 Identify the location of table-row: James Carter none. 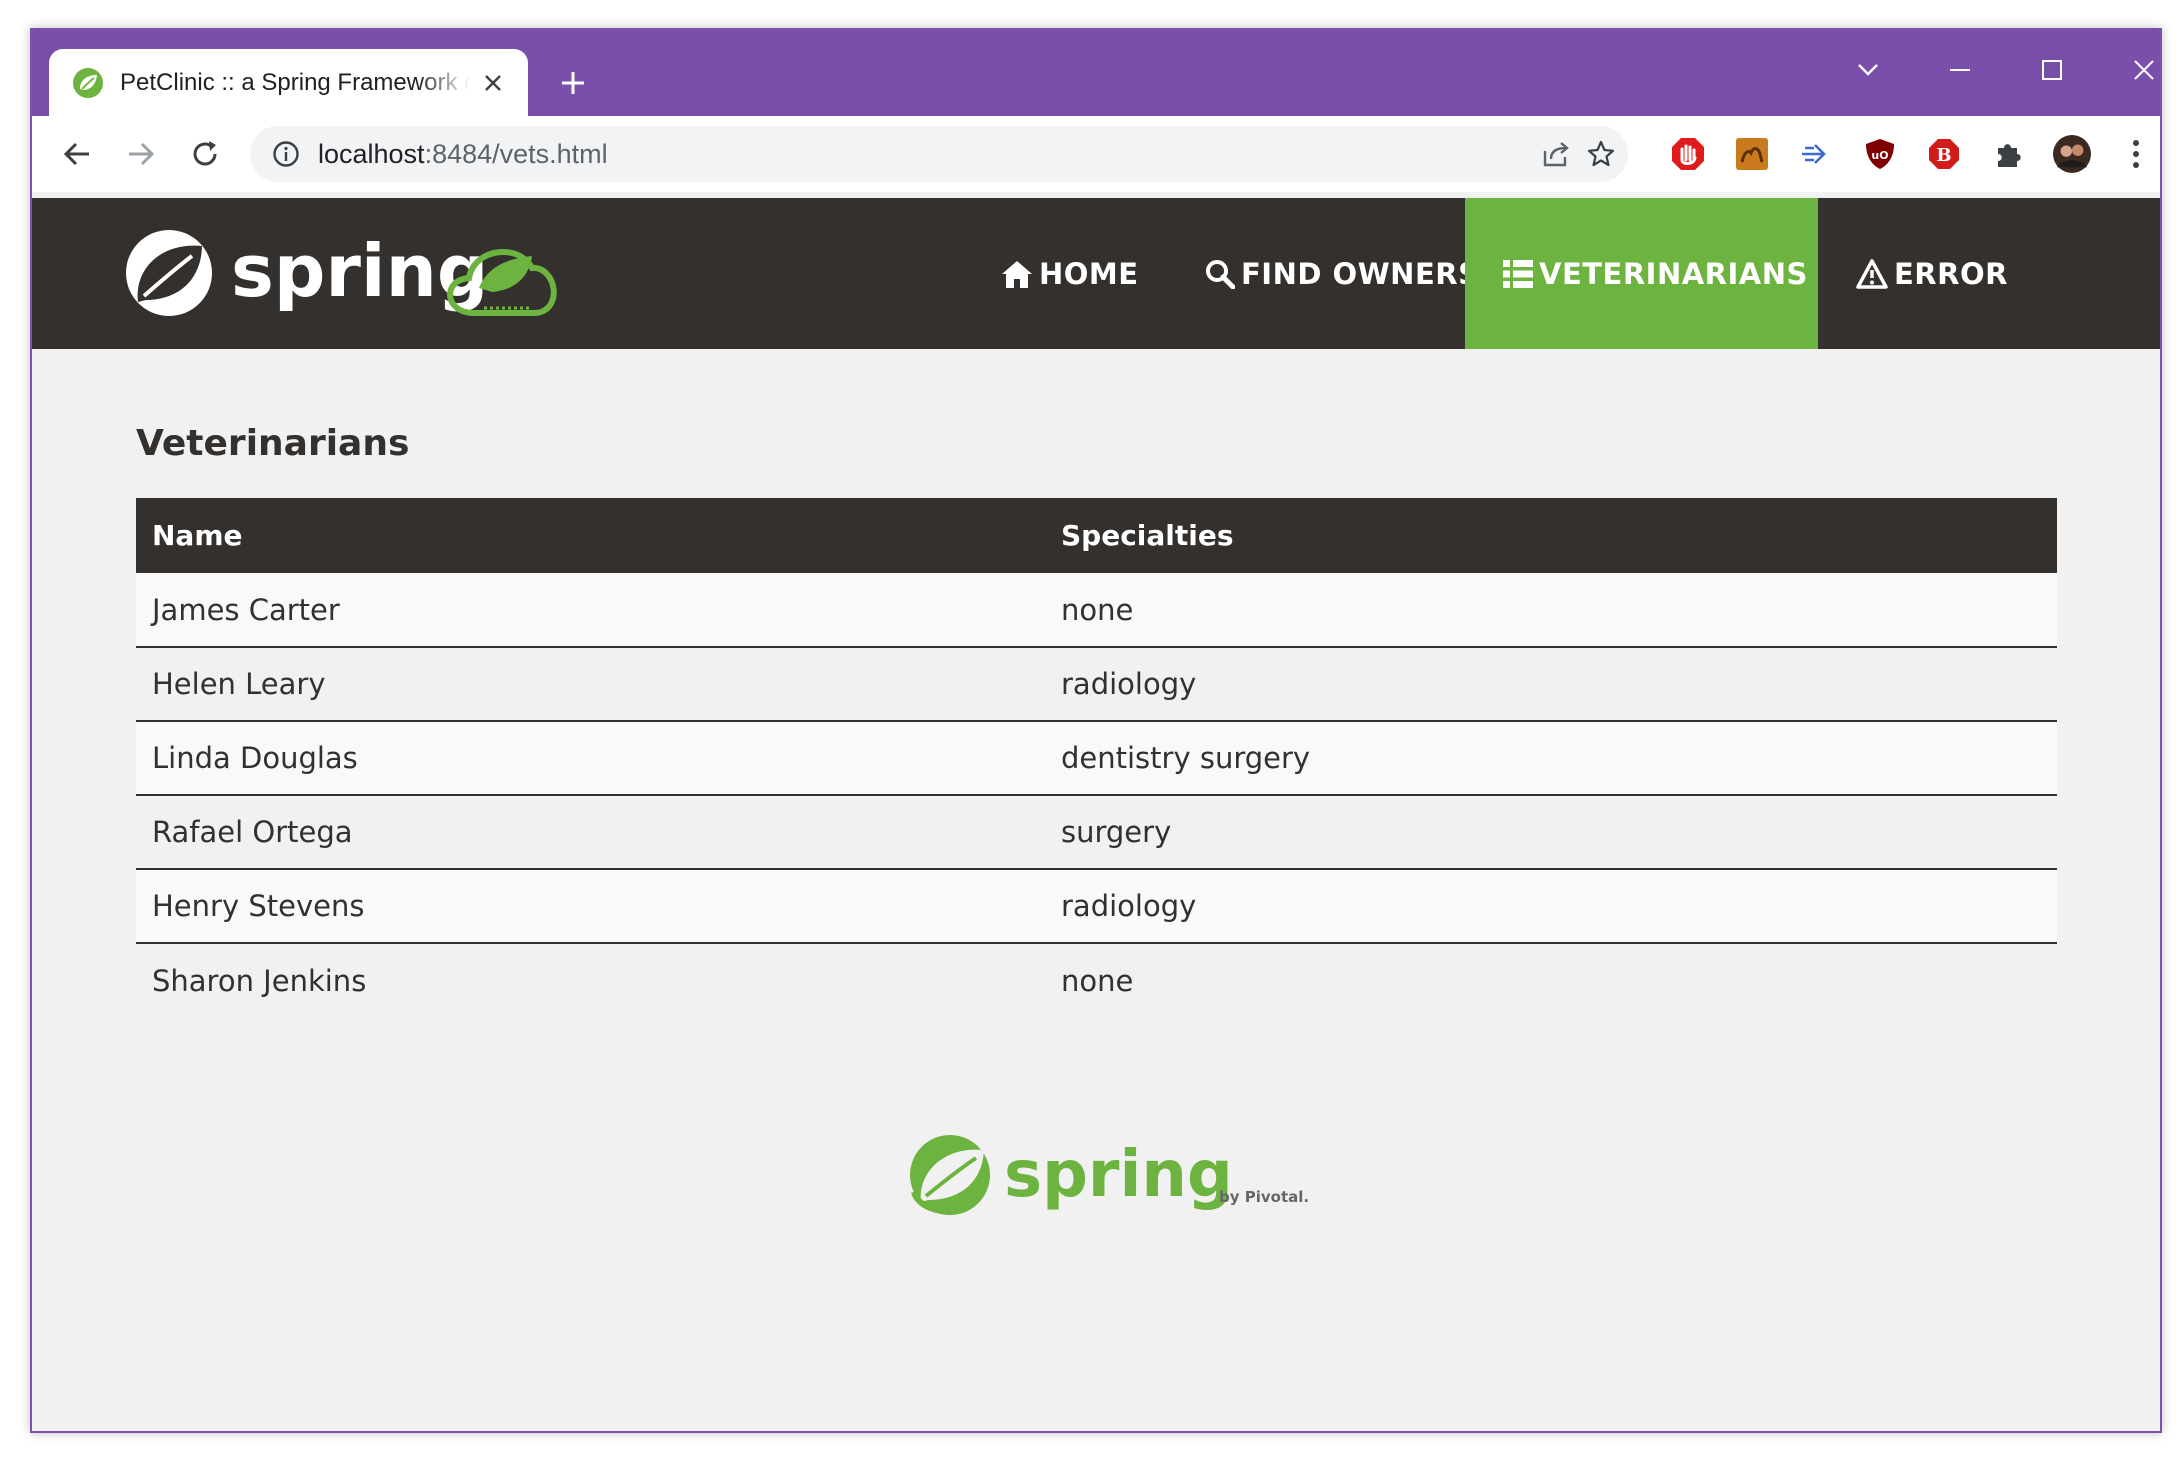
(1096, 610).